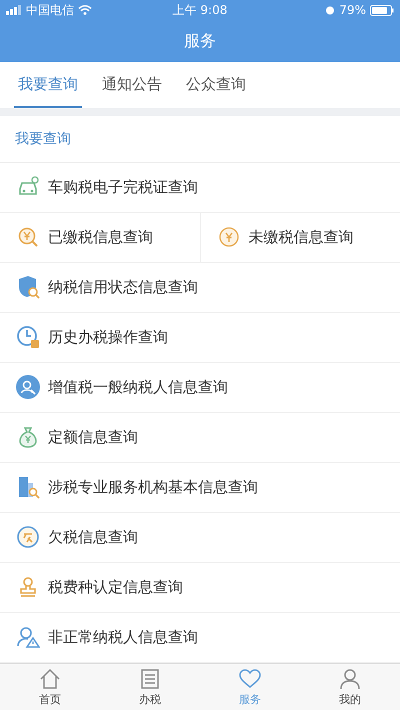 This screenshot has width=400, height=710. What do you see at coordinates (200, 135) in the screenshot?
I see `section-title: 我要查询` at bounding box center [200, 135].